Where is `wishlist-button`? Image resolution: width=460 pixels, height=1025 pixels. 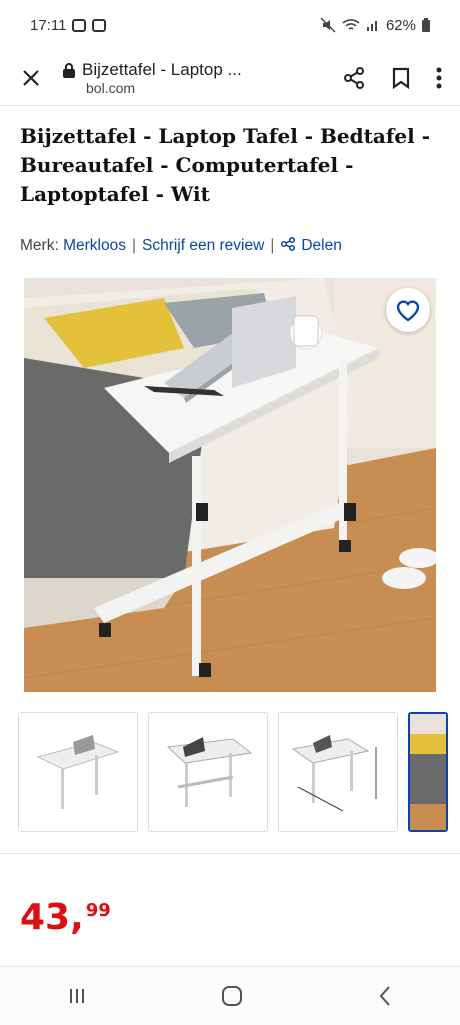
wishlist-button is located at coordinates (408, 310).